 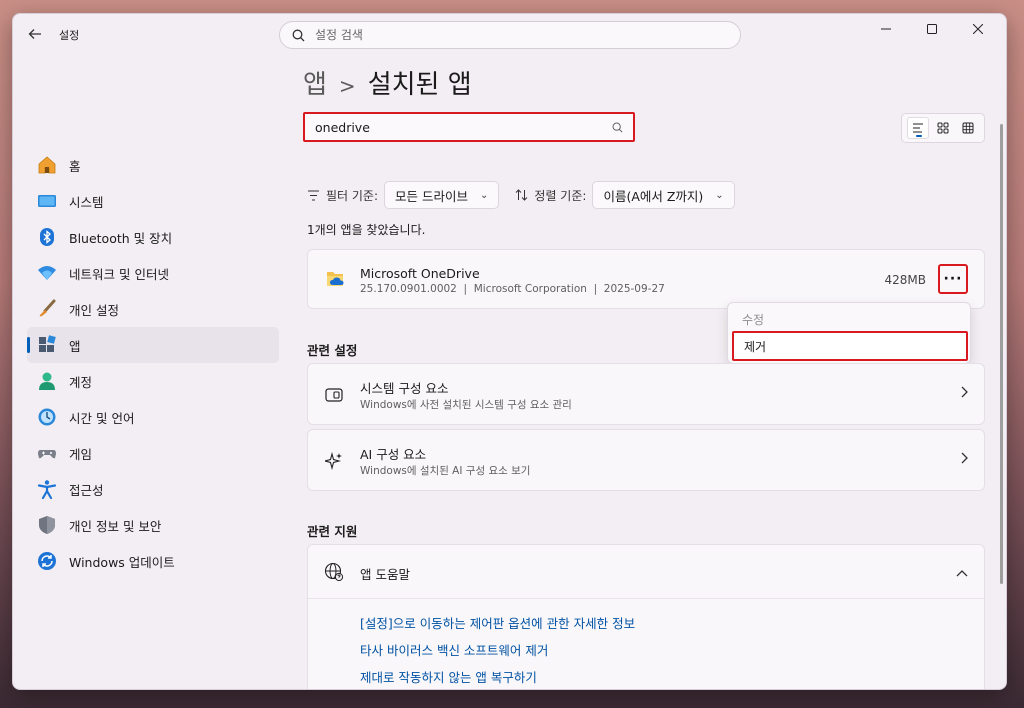 What do you see at coordinates (81, 382) in the screenshot?
I see `sidebar-item-label: 계정` at bounding box center [81, 382].